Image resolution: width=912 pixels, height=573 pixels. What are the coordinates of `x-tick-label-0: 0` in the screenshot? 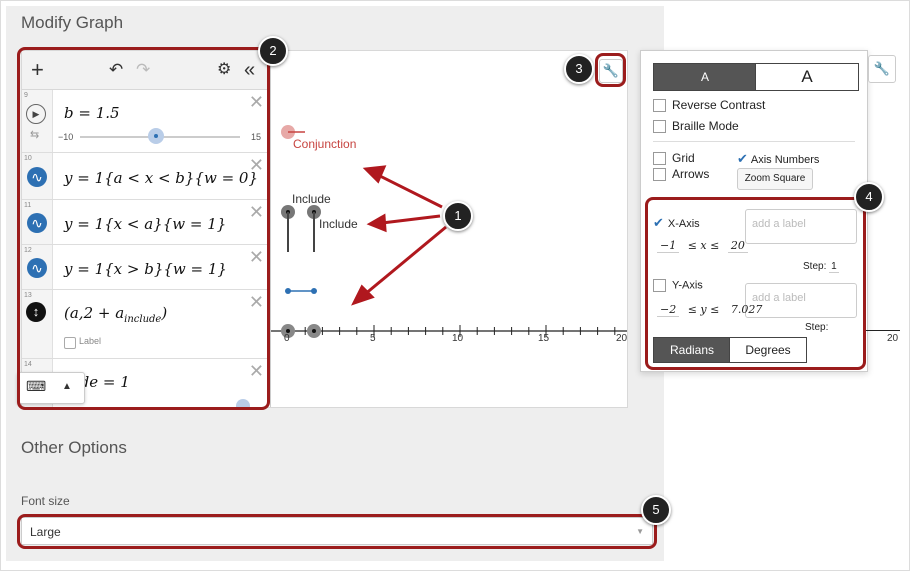 It's located at (287, 338).